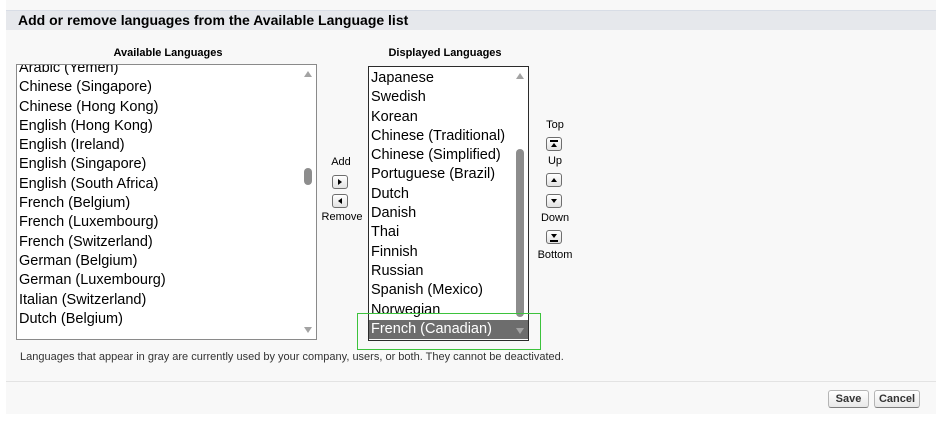 This screenshot has height=426, width=936. I want to click on list-item: Finnish, so click(448, 252).